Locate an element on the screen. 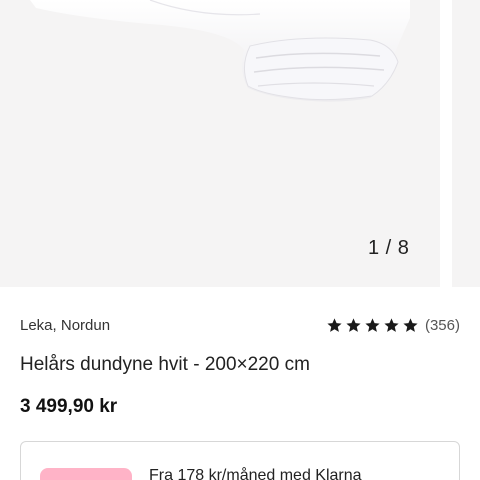 The width and height of the screenshot is (480, 480). image-counter: 1 / 8 is located at coordinates (389, 248).